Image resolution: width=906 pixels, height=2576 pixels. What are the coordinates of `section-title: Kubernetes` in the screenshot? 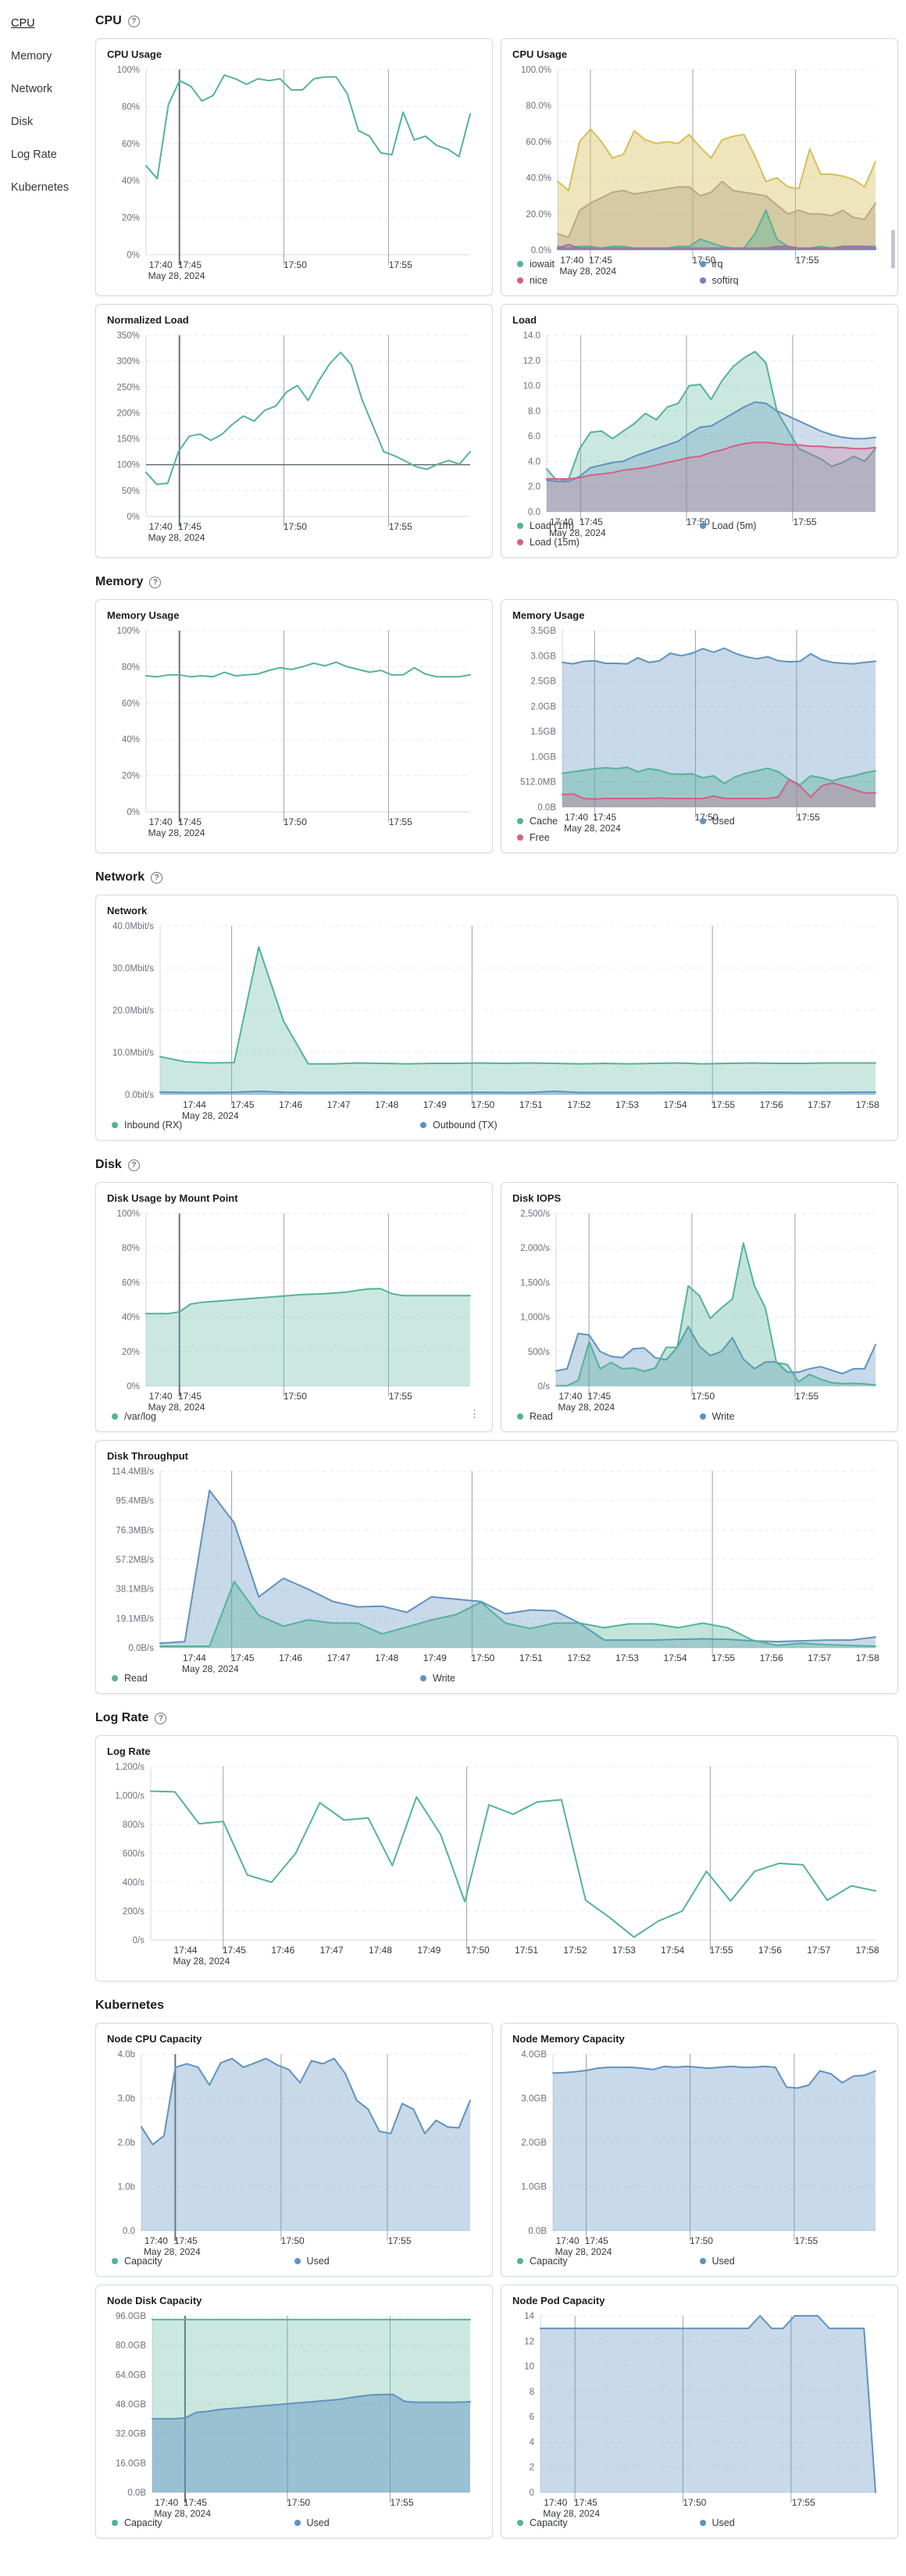 It's located at (130, 2006).